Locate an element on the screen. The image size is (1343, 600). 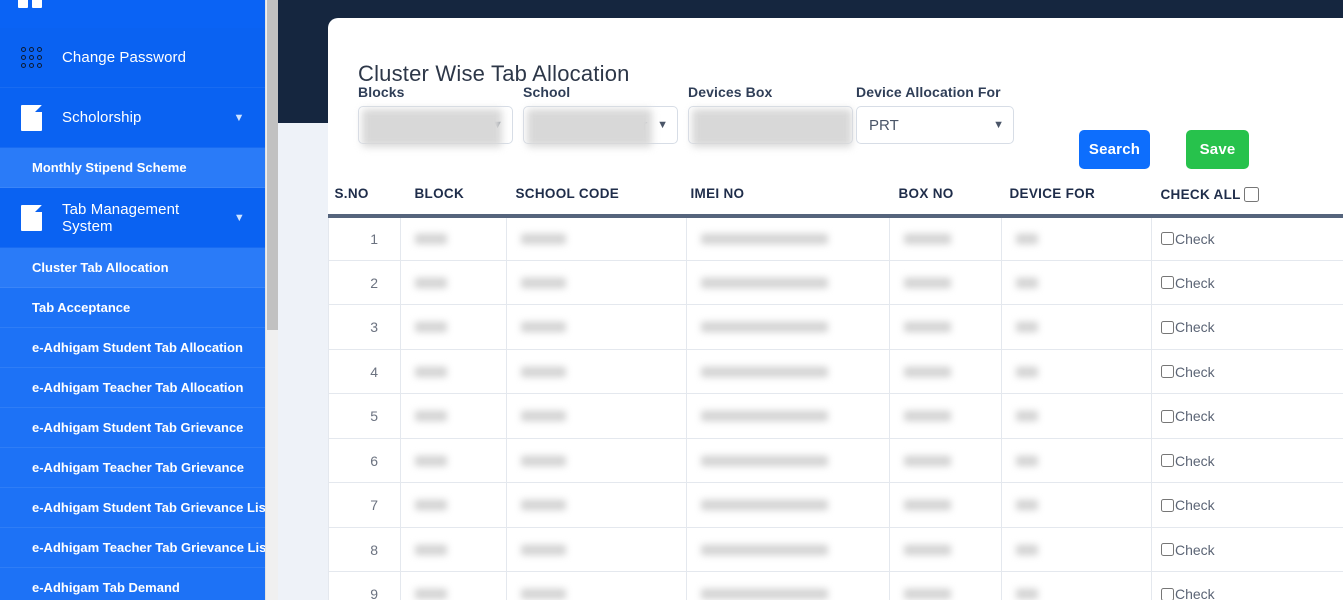
sidebar-item-eadhigam-tab-demand: e-Adhigam Tab Demand is located at coordinates (132, 584).